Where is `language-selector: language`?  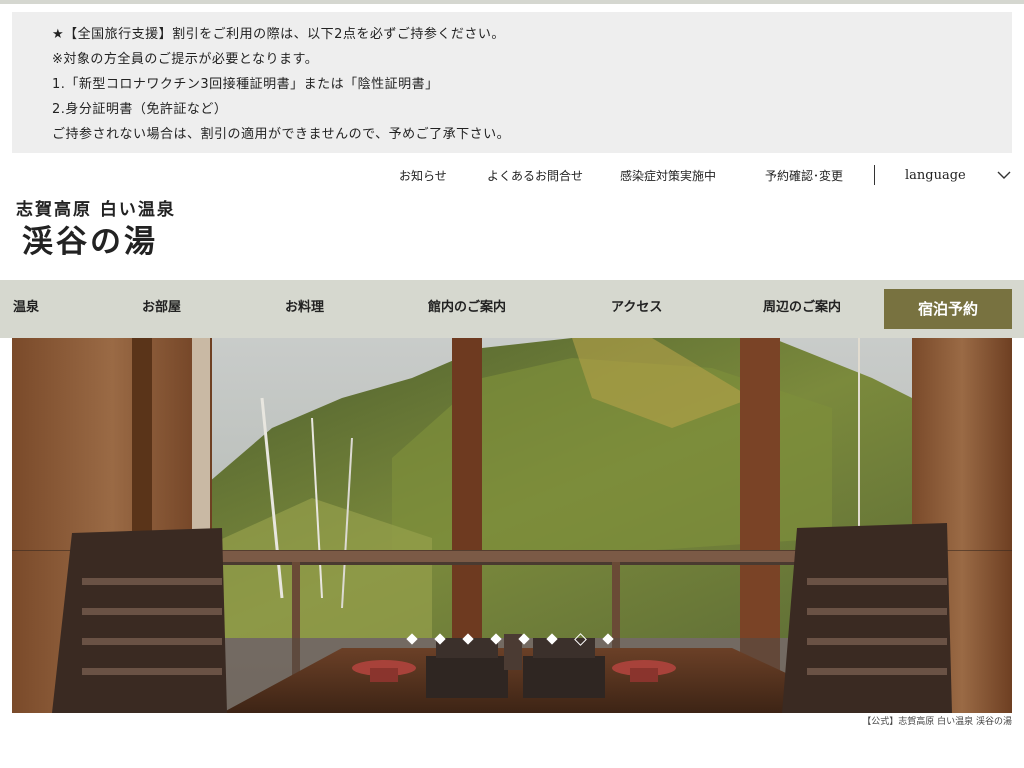 language-selector: language is located at coordinates (958, 176).